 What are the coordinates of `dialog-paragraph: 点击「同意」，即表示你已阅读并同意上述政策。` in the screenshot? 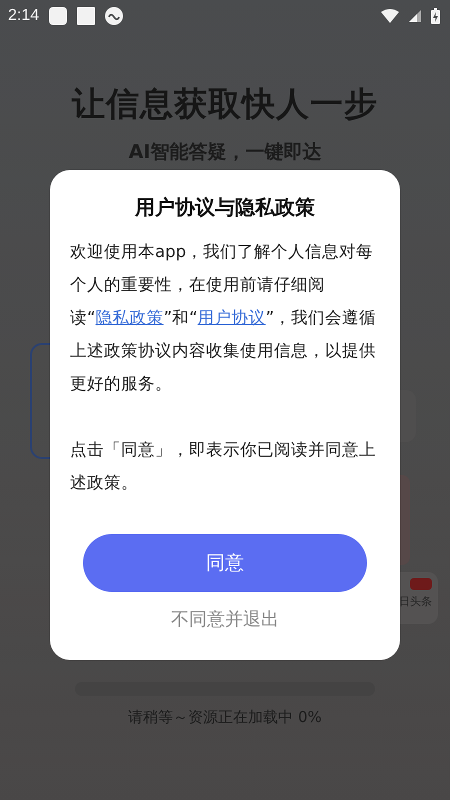 It's located at (223, 466).